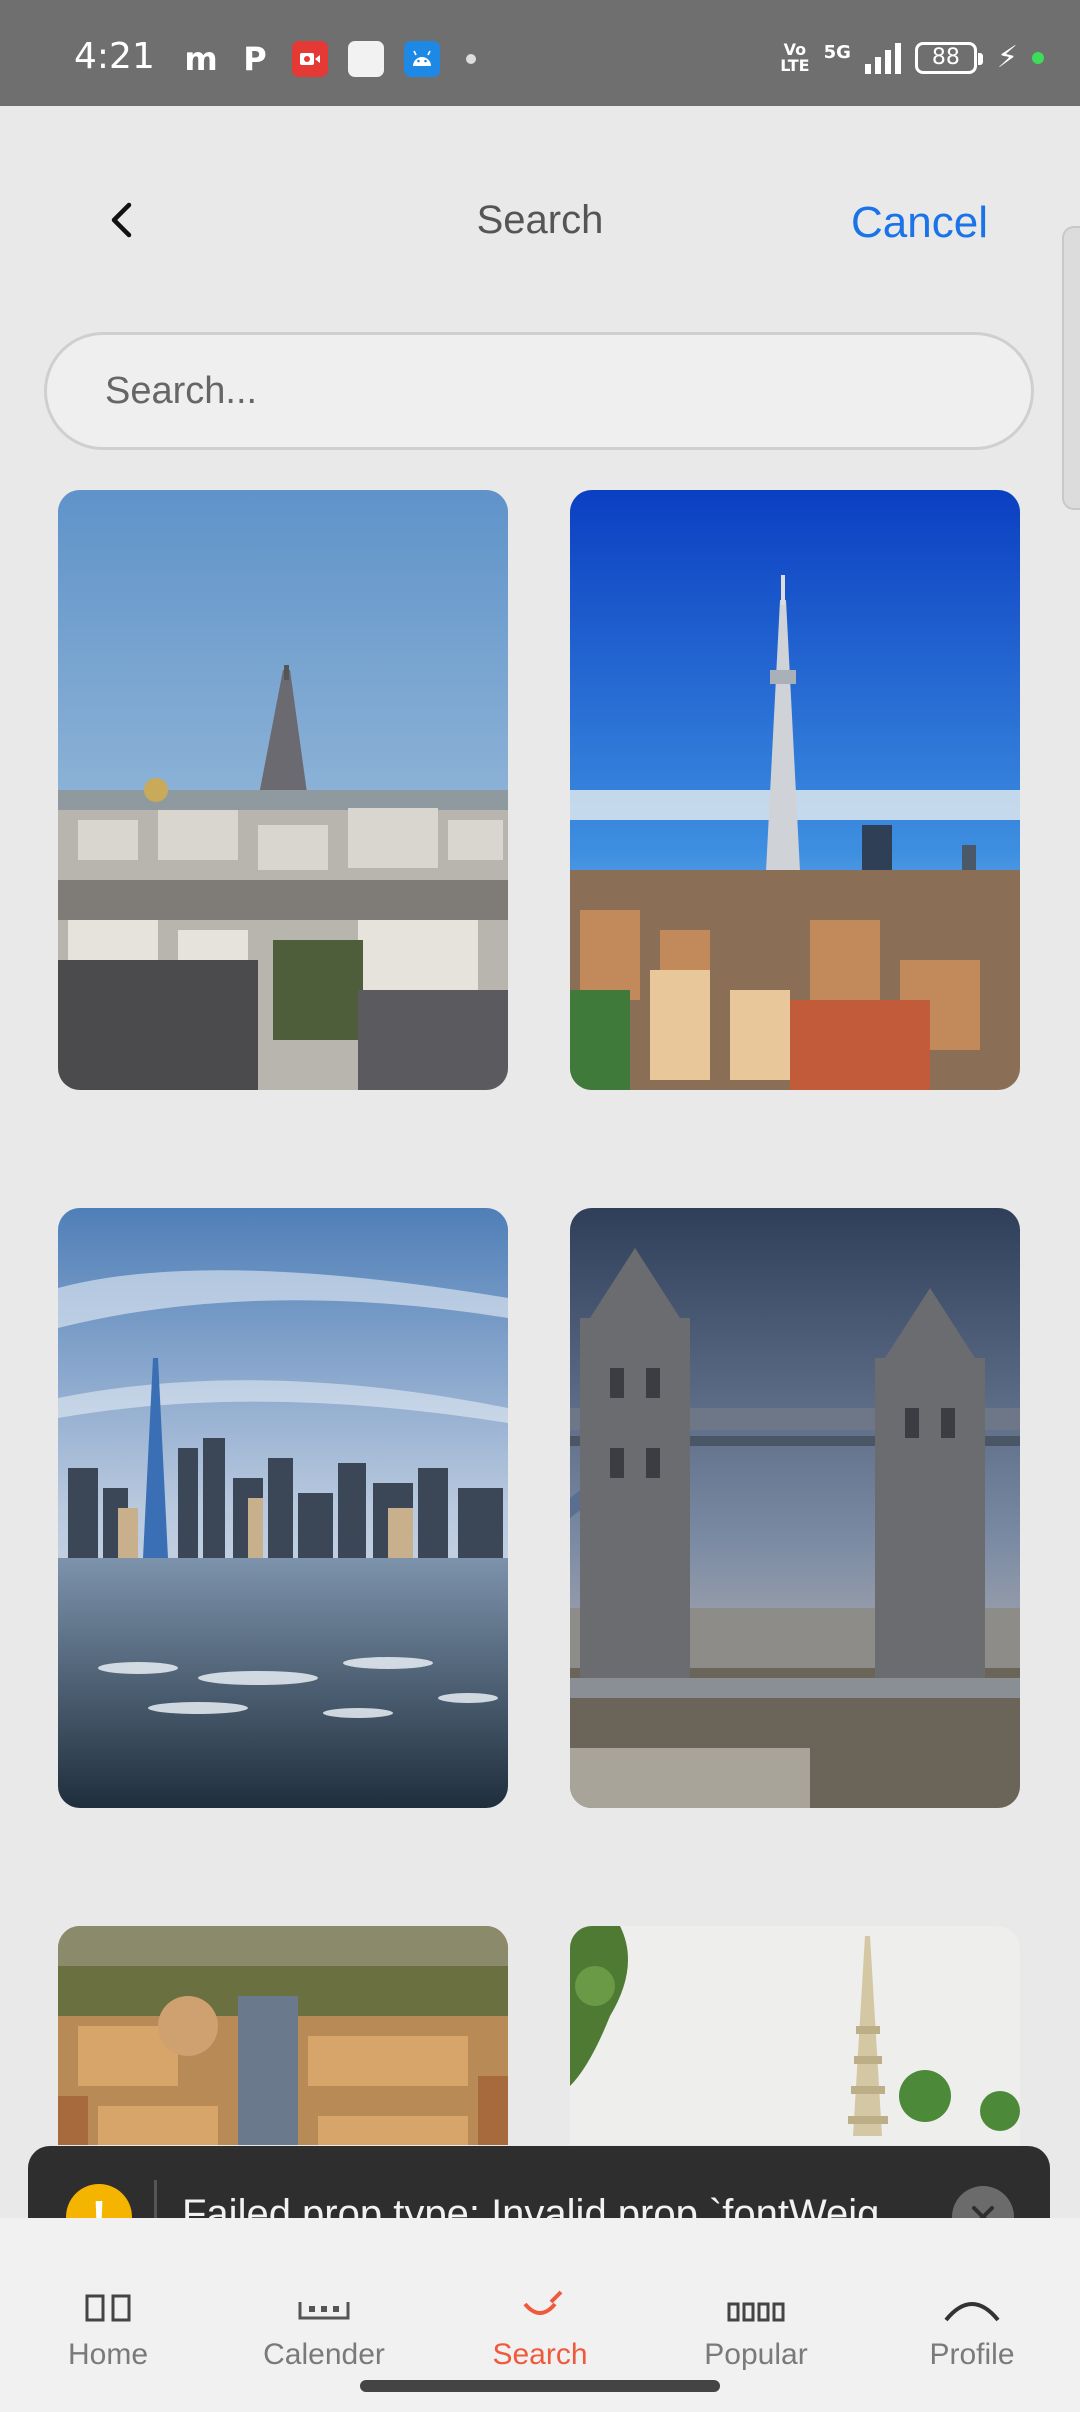 This screenshot has width=1080, height=2412. What do you see at coordinates (330, 59) in the screenshot?
I see `notification-icons: m P` at bounding box center [330, 59].